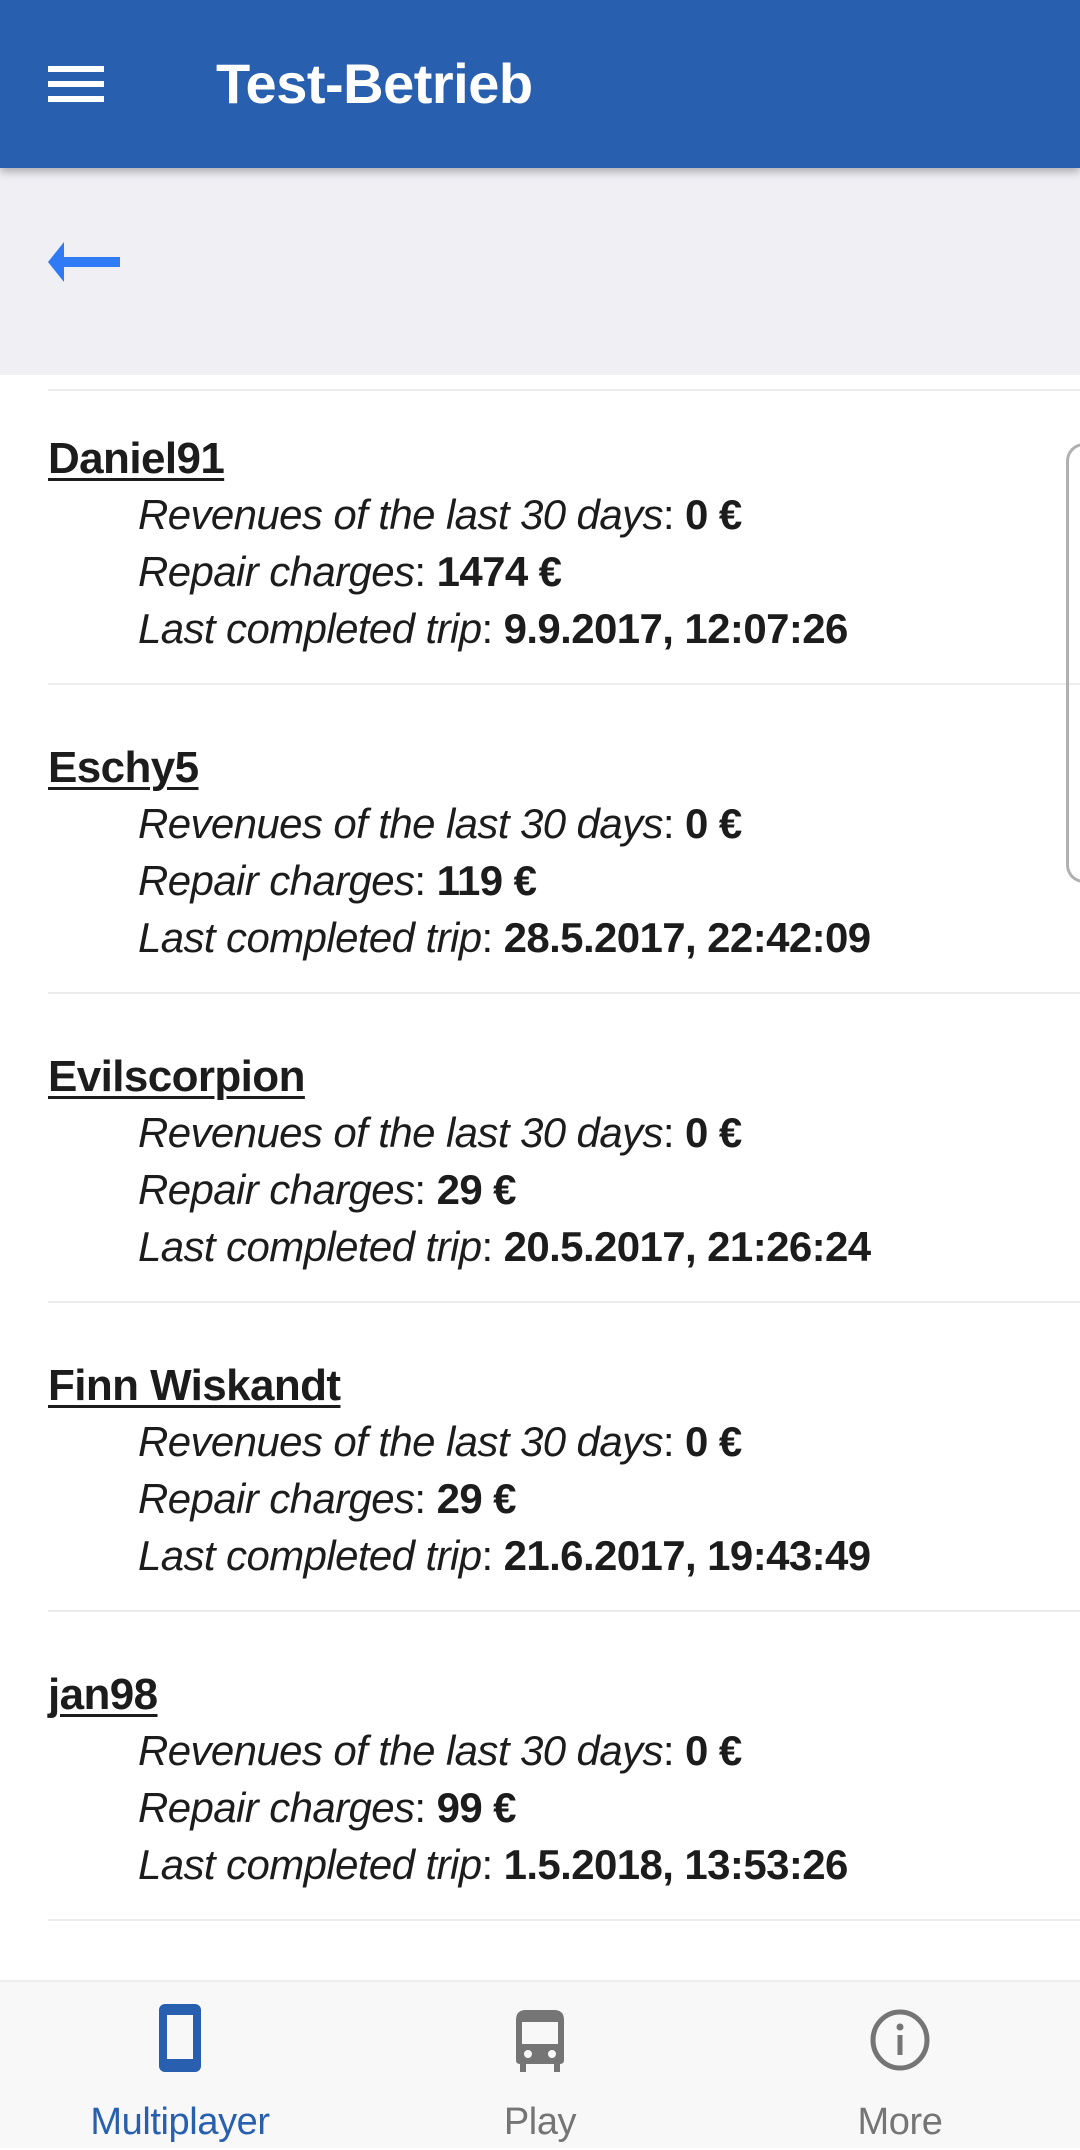  I want to click on back-button, so click(85, 262).